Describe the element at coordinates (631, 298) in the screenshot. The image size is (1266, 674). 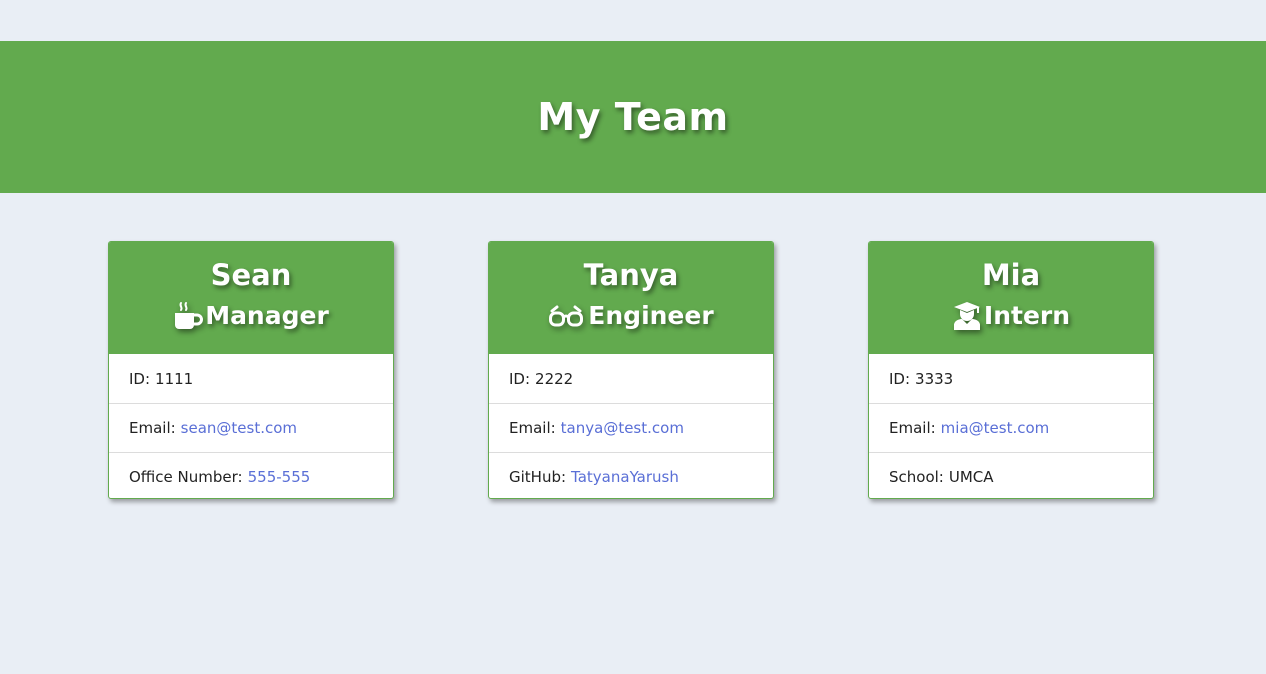
I see `card-header: Tanya Engineer` at that location.